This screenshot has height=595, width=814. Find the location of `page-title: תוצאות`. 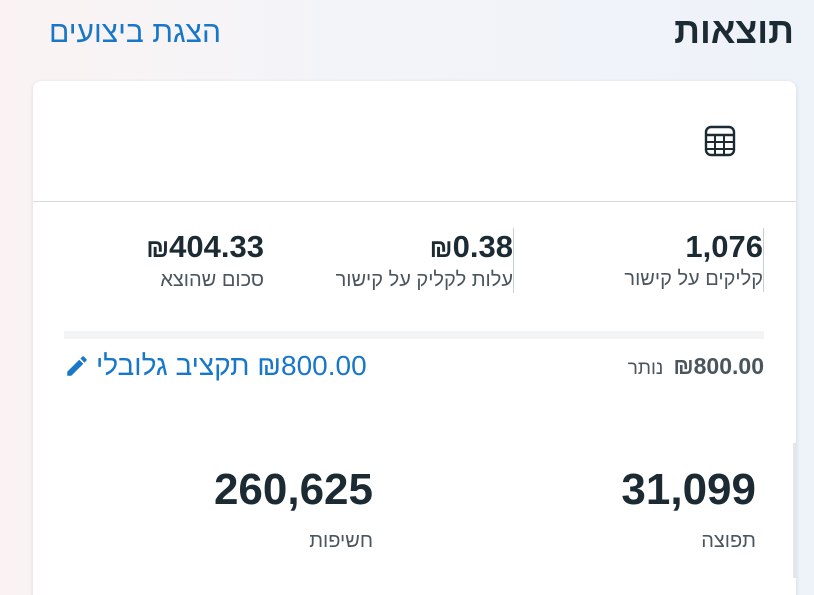

page-title: תוצאות is located at coordinates (734, 30).